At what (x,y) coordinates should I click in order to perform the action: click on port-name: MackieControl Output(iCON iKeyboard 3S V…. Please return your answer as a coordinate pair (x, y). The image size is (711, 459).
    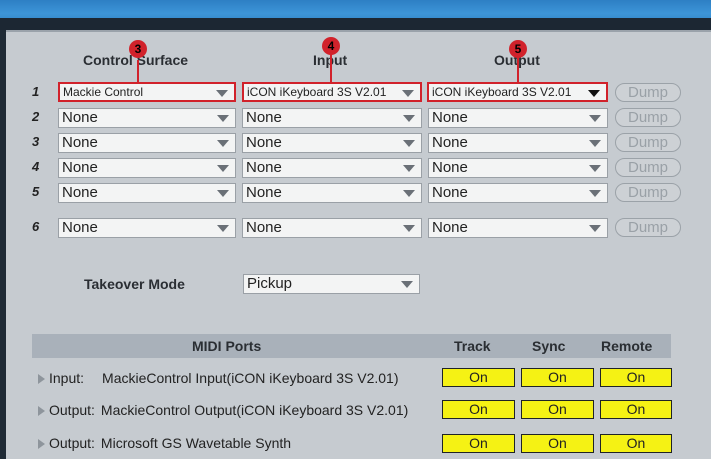
    Looking at the image, I should click on (254, 410).